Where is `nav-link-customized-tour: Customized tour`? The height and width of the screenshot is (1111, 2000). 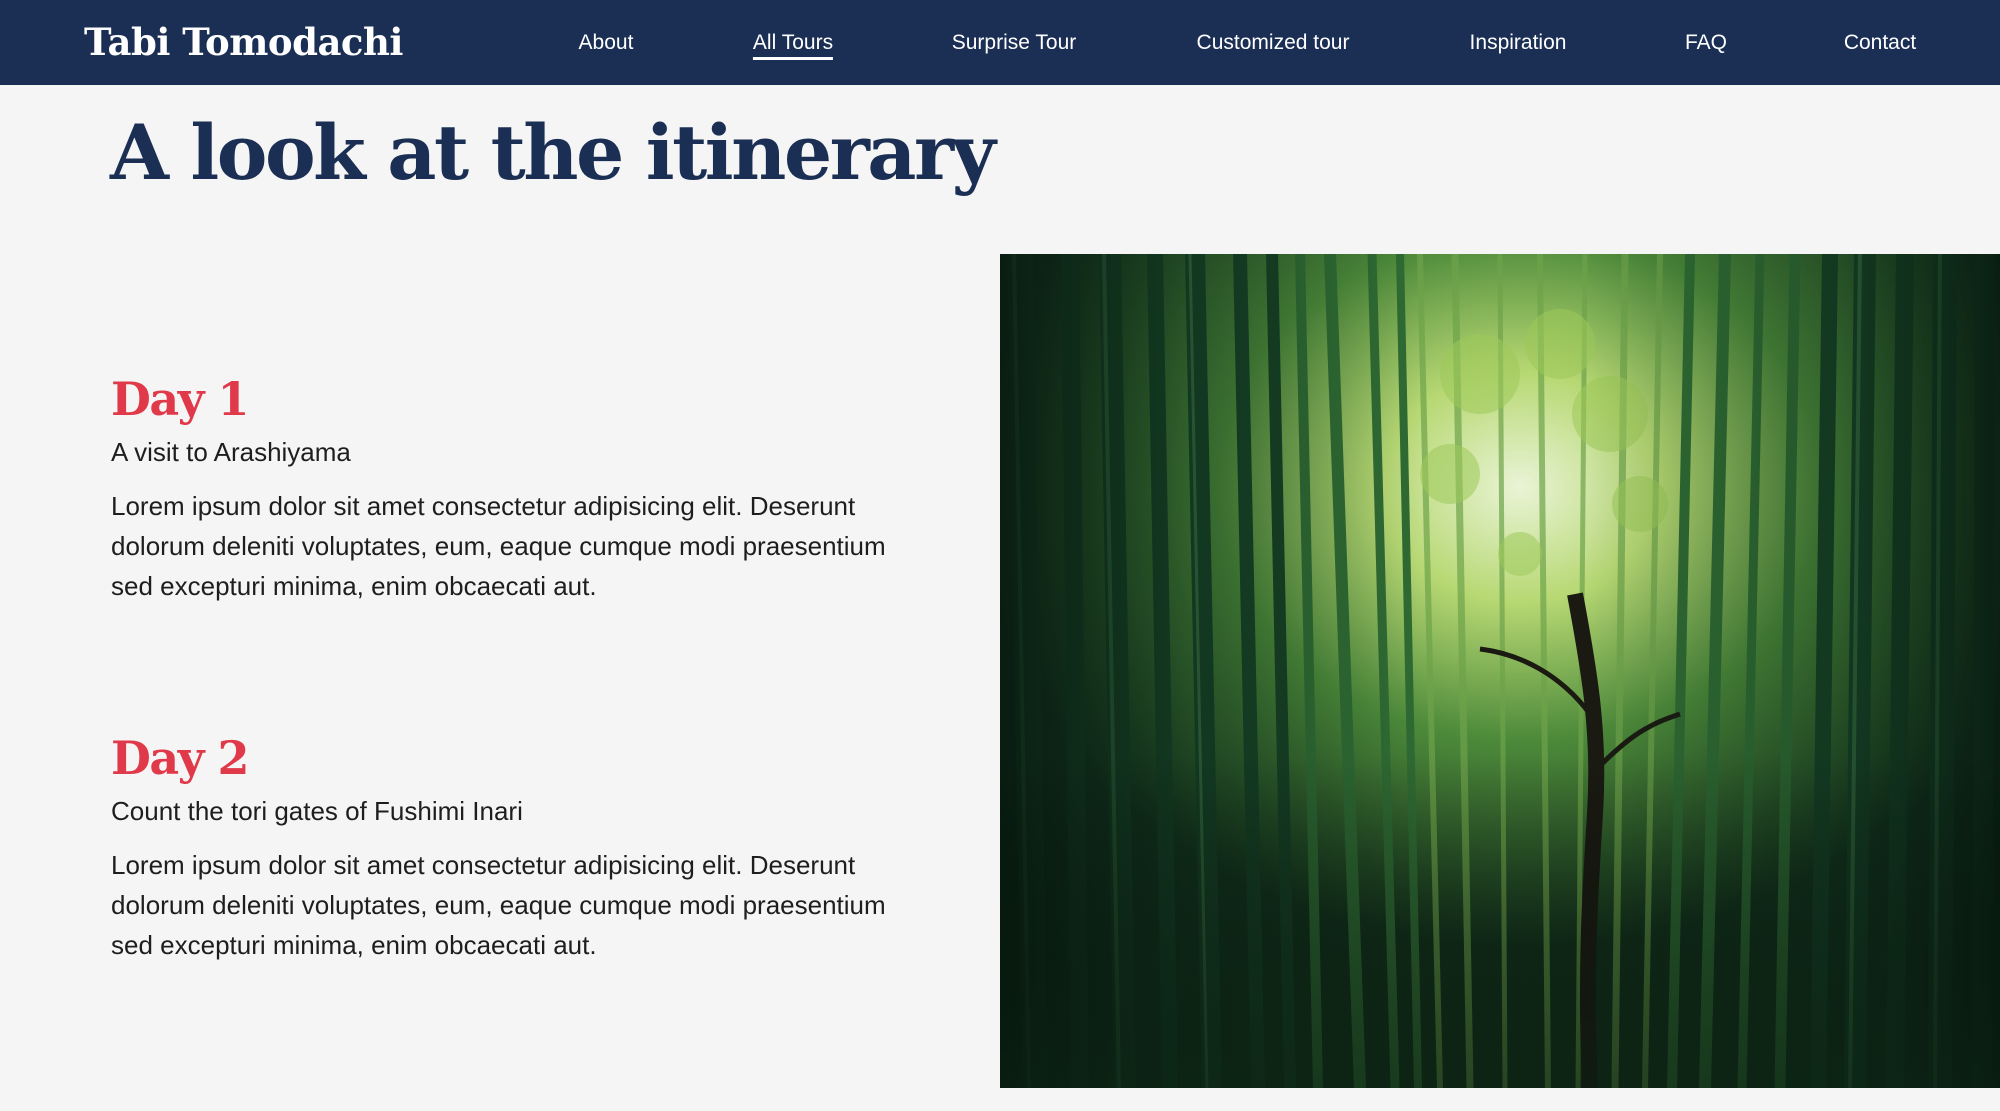
nav-link-customized-tour: Customized tour is located at coordinates (1273, 42).